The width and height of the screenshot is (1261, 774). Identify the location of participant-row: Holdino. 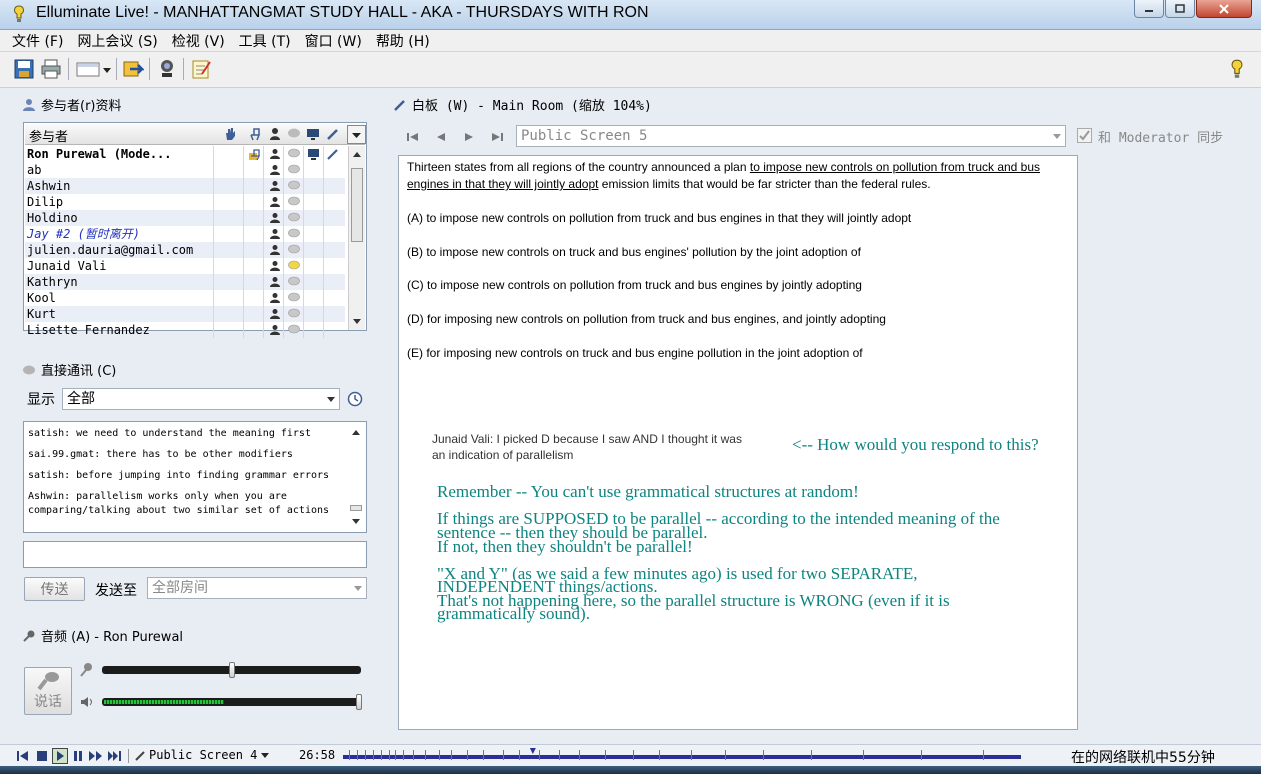
(185, 218).